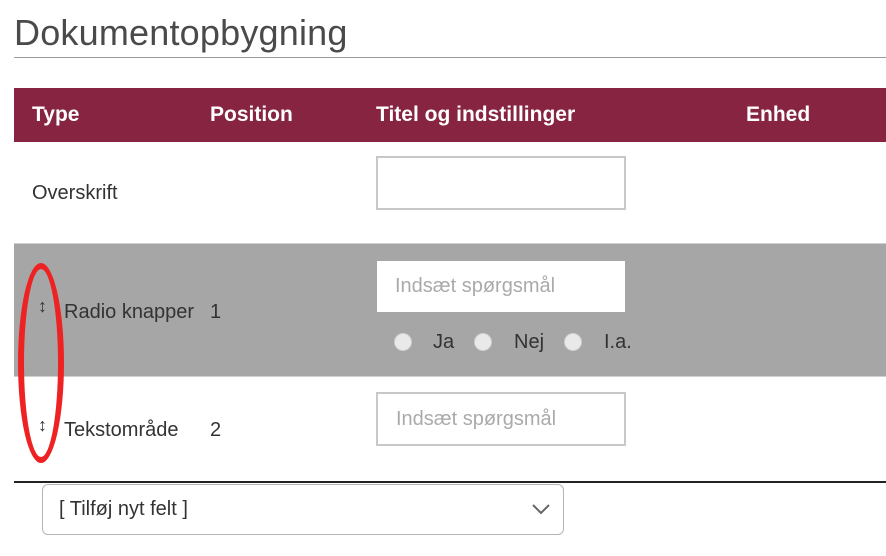  I want to click on table-bottom-divider, so click(450, 482).